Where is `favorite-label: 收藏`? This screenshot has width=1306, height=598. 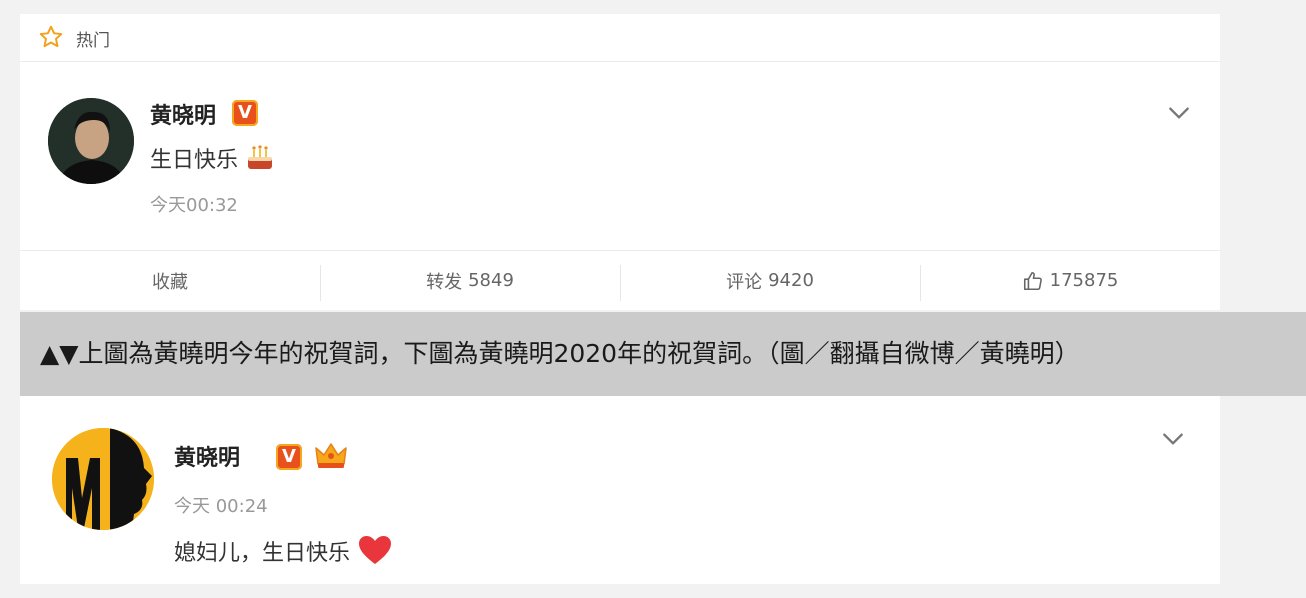
favorite-label: 收藏 is located at coordinates (170, 282).